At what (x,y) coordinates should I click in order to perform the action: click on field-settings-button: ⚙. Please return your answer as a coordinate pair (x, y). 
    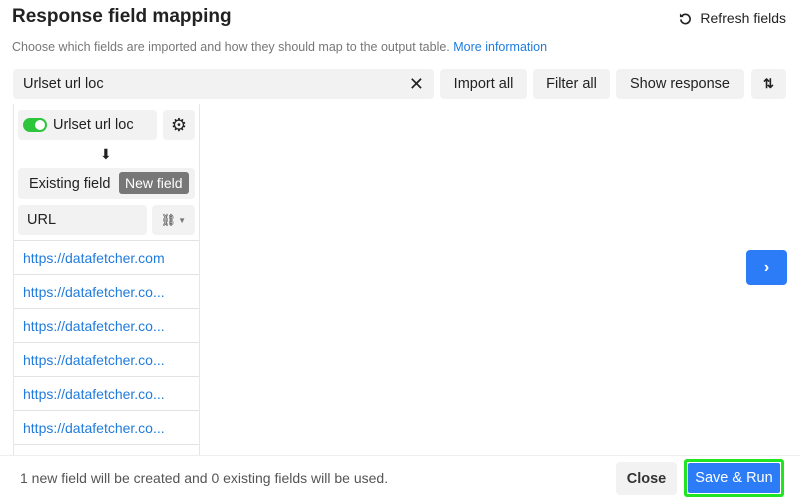
    Looking at the image, I should click on (179, 125).